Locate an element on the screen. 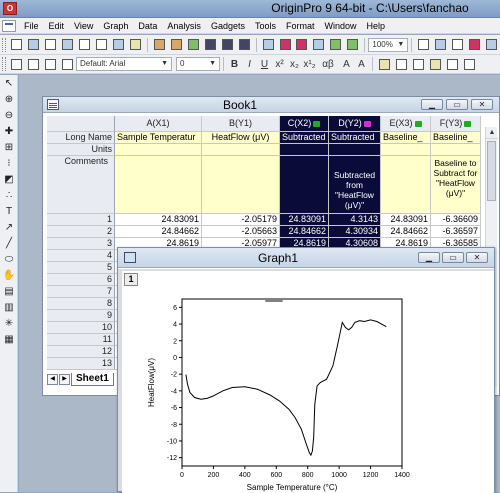 This screenshot has width=500, height=493. first-sheet-icon: ◀ is located at coordinates (52, 379).